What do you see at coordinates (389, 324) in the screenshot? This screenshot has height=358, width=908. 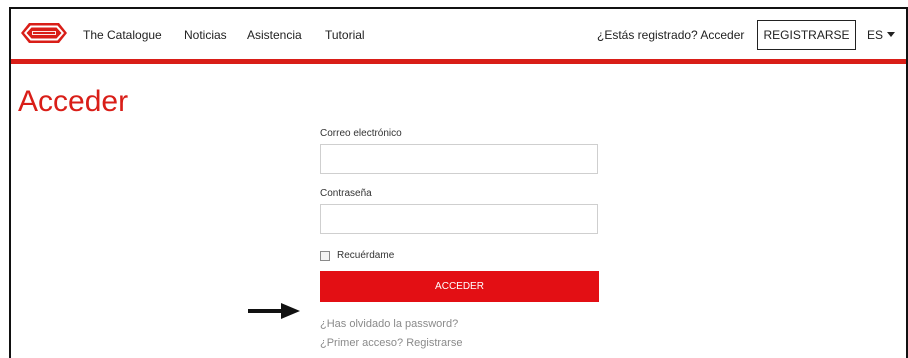 I see `forgot-password-link: ¿Has olvidado la password?` at bounding box center [389, 324].